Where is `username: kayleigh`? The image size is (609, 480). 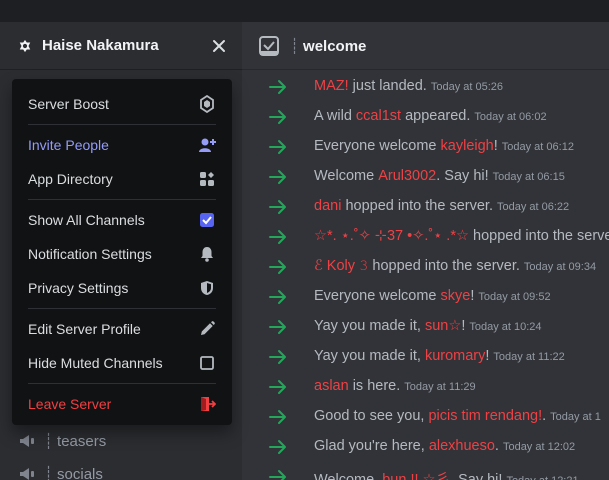
username: kayleigh is located at coordinates (467, 146).